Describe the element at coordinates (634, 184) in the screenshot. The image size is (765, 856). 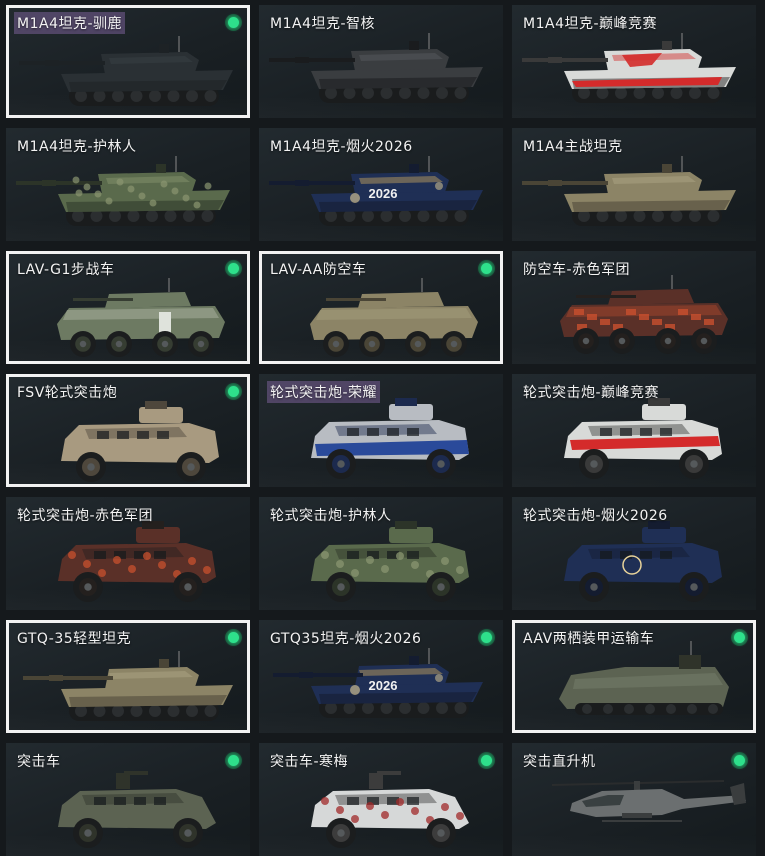
I see `vehicle-card: M1A4主战坦克` at that location.